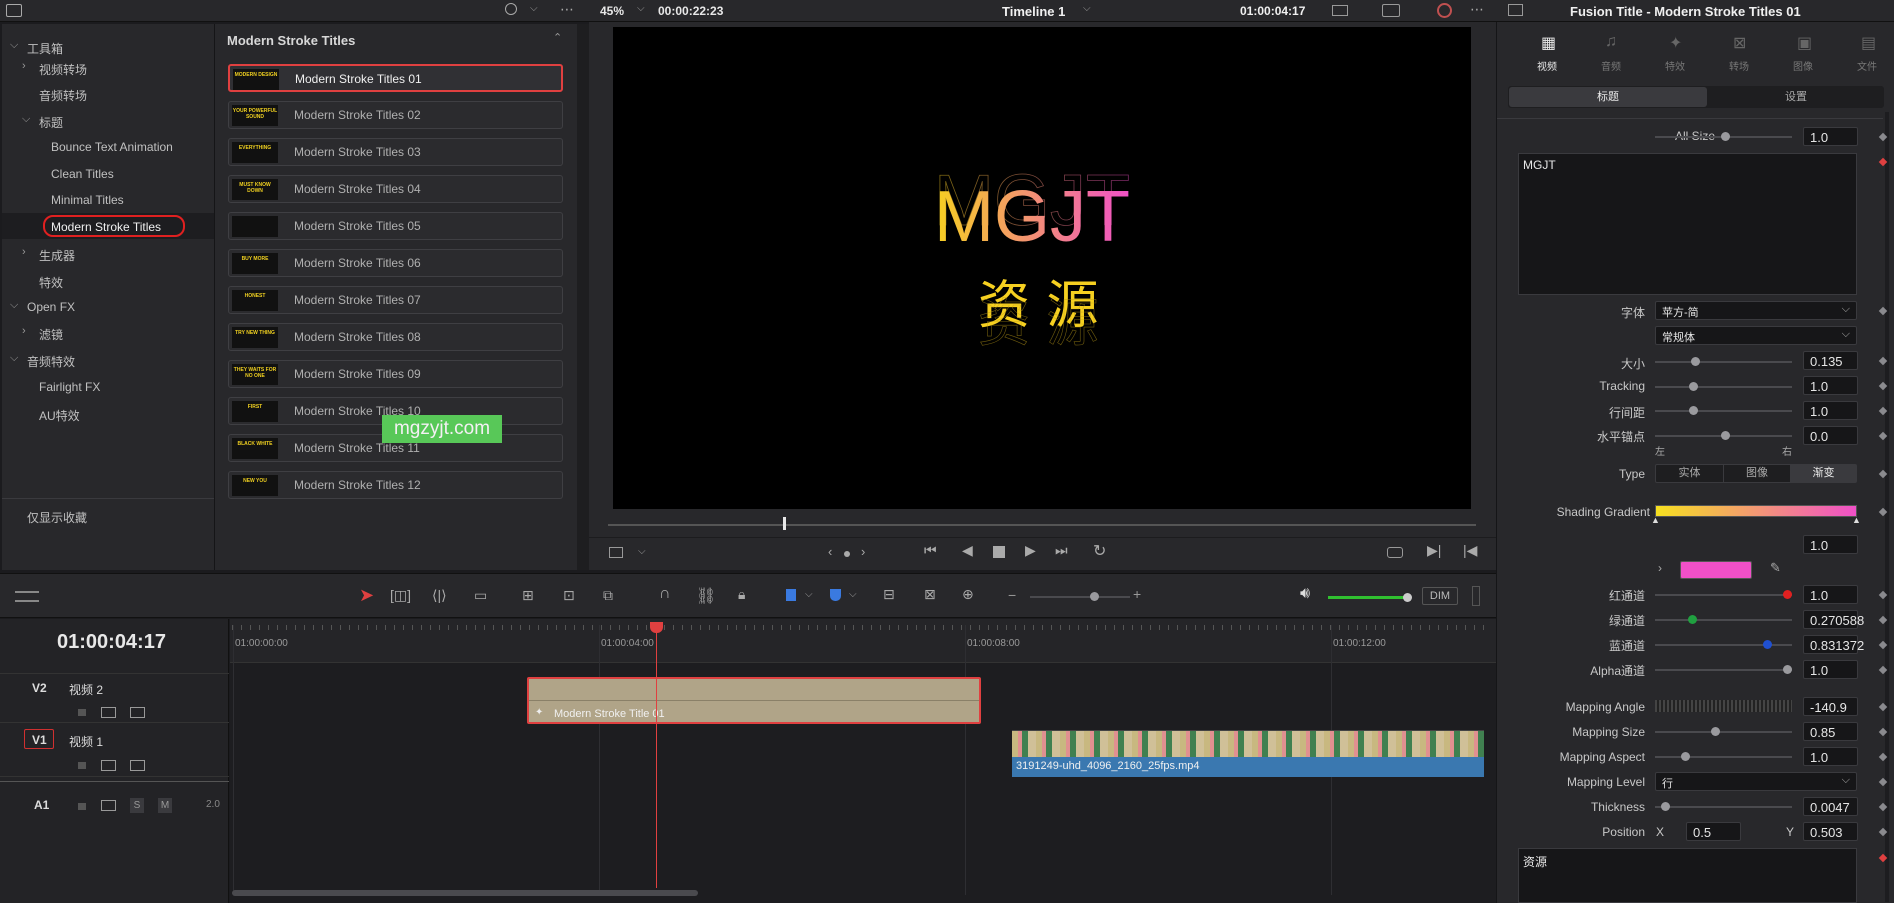 This screenshot has height=903, width=1894. Describe the element at coordinates (1830, 706) in the screenshot. I see `mapping-angle-field: -140.9` at that location.